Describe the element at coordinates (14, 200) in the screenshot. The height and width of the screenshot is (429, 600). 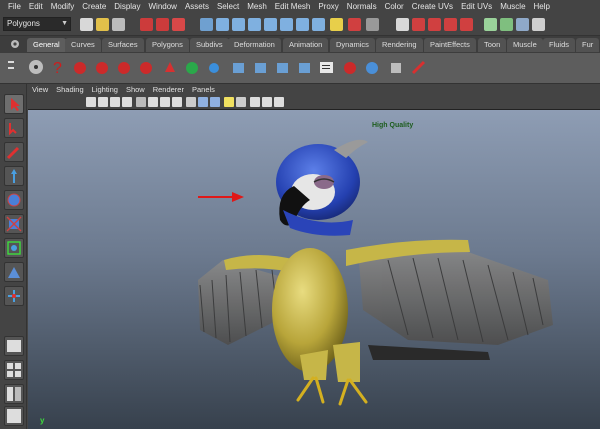
I see `rotate-tool-icon` at that location.